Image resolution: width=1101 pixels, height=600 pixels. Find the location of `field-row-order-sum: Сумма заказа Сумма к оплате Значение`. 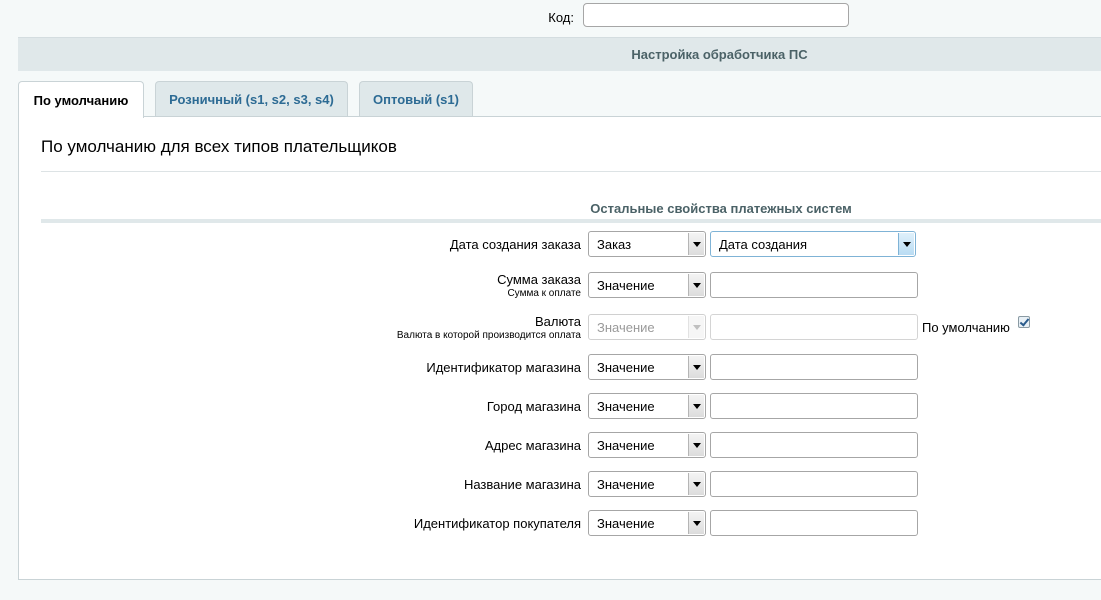

field-row-order-sum: Сумма заказа Сумма к оплате Значение is located at coordinates (560, 286).